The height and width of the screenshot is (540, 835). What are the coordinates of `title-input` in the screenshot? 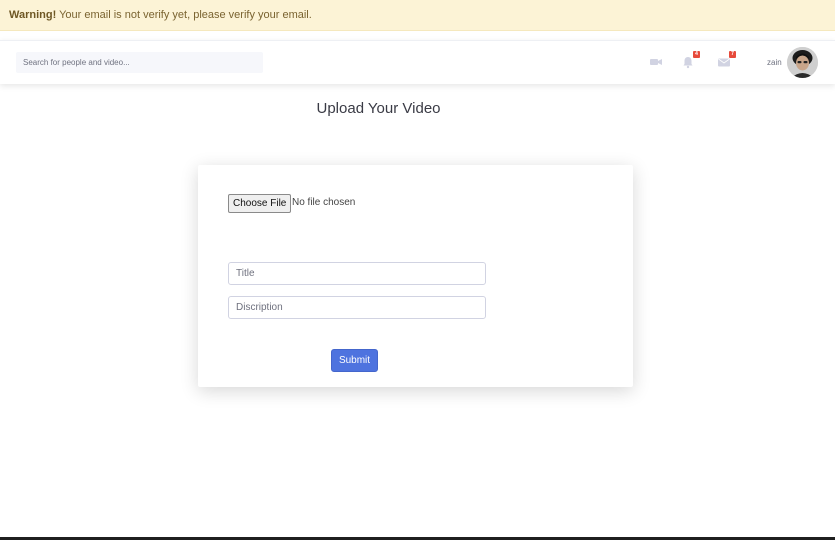 It's located at (357, 273).